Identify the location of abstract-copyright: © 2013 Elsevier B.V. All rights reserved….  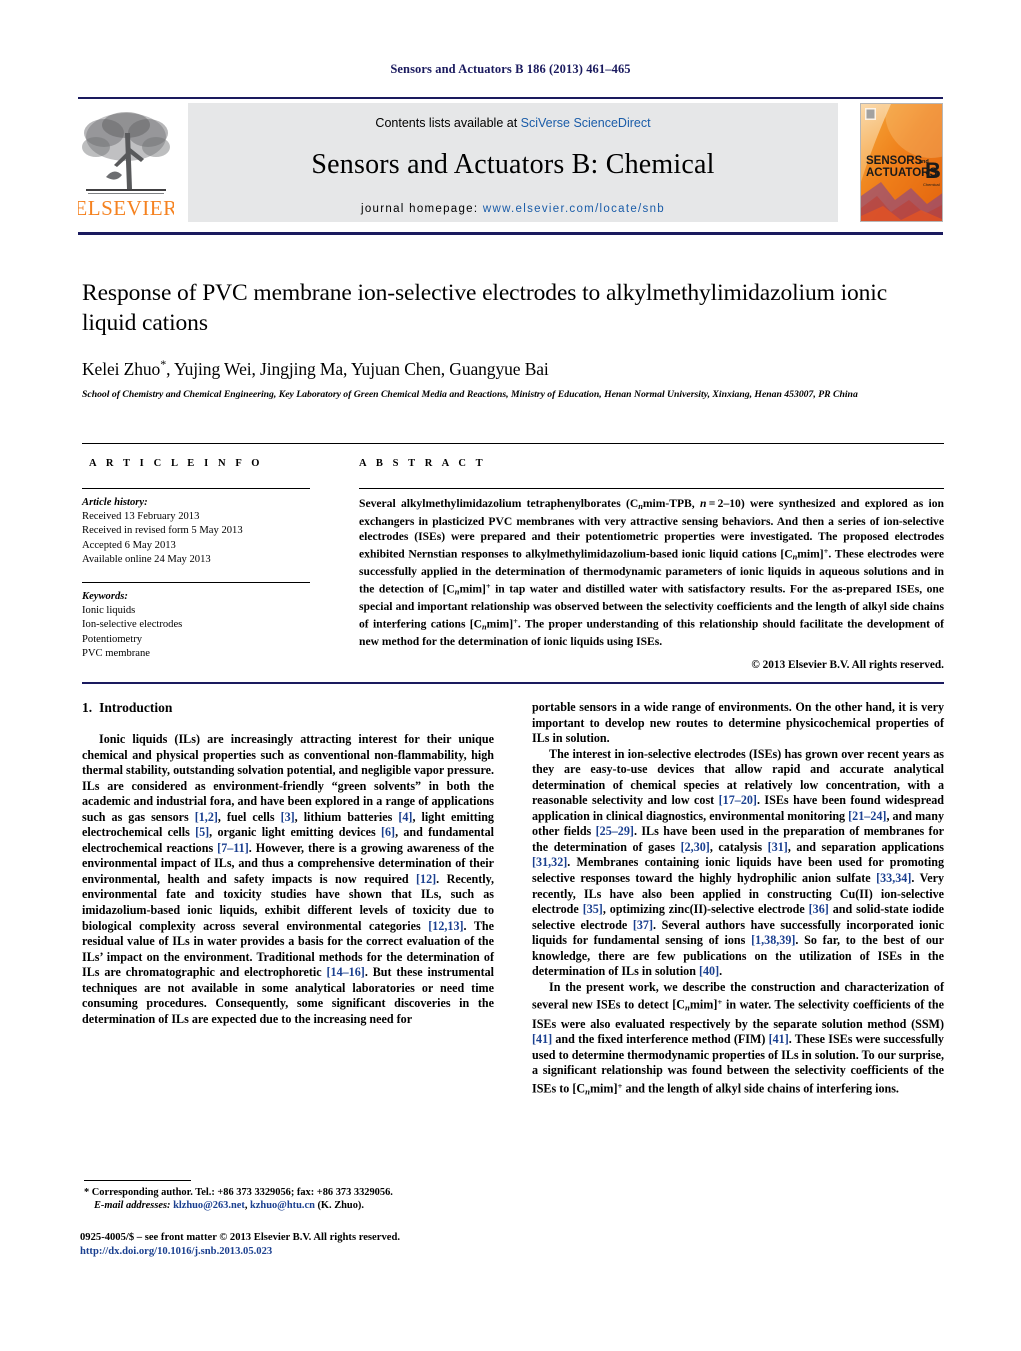
(847, 664).